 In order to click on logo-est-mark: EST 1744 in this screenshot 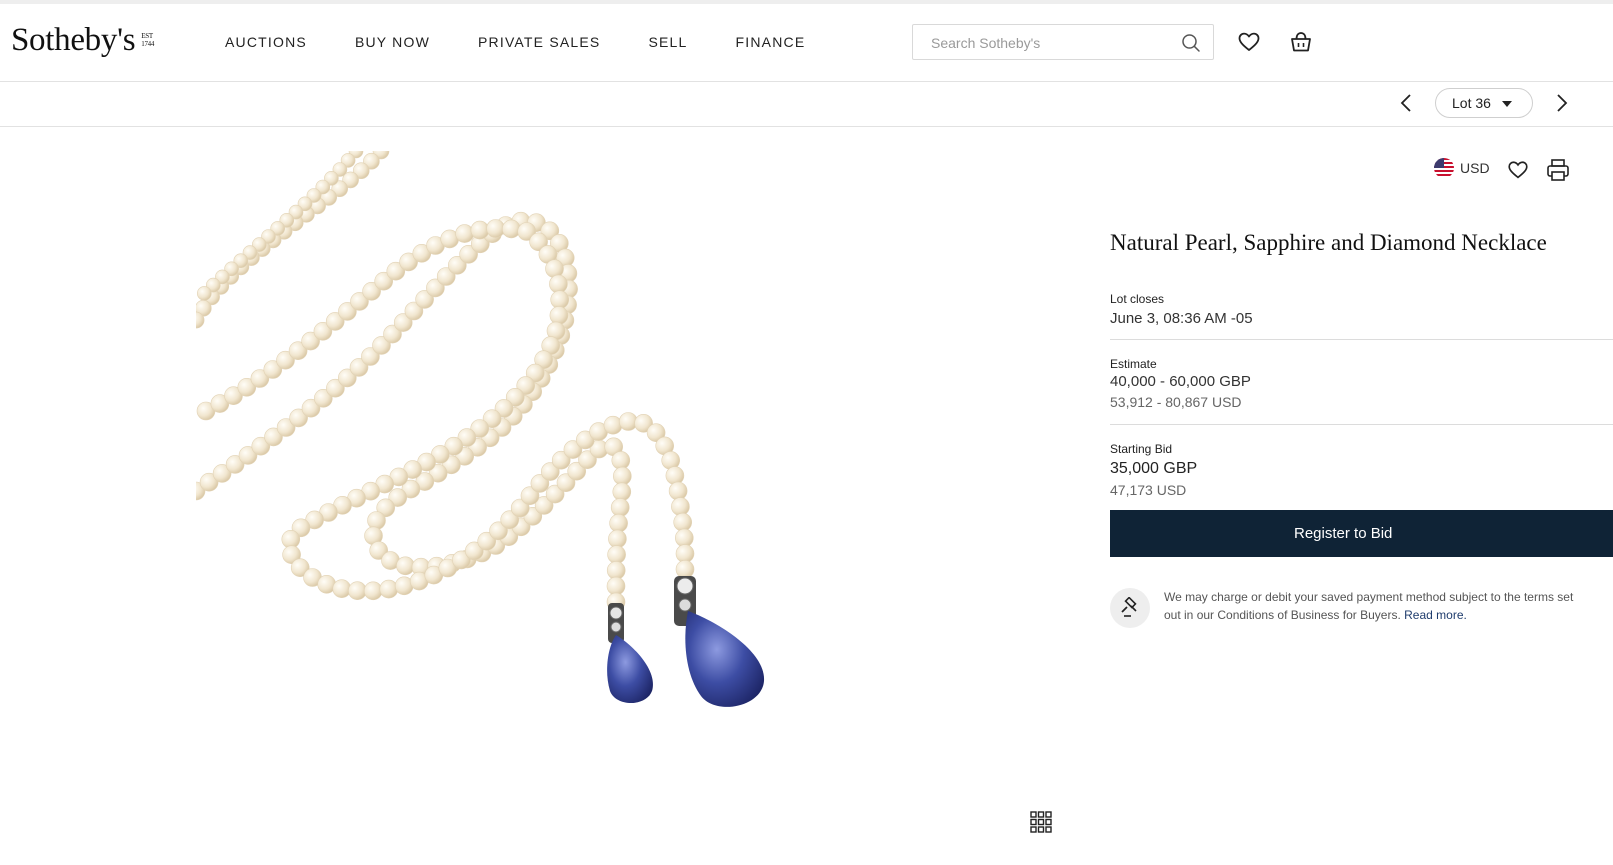, I will do `click(147, 40)`.